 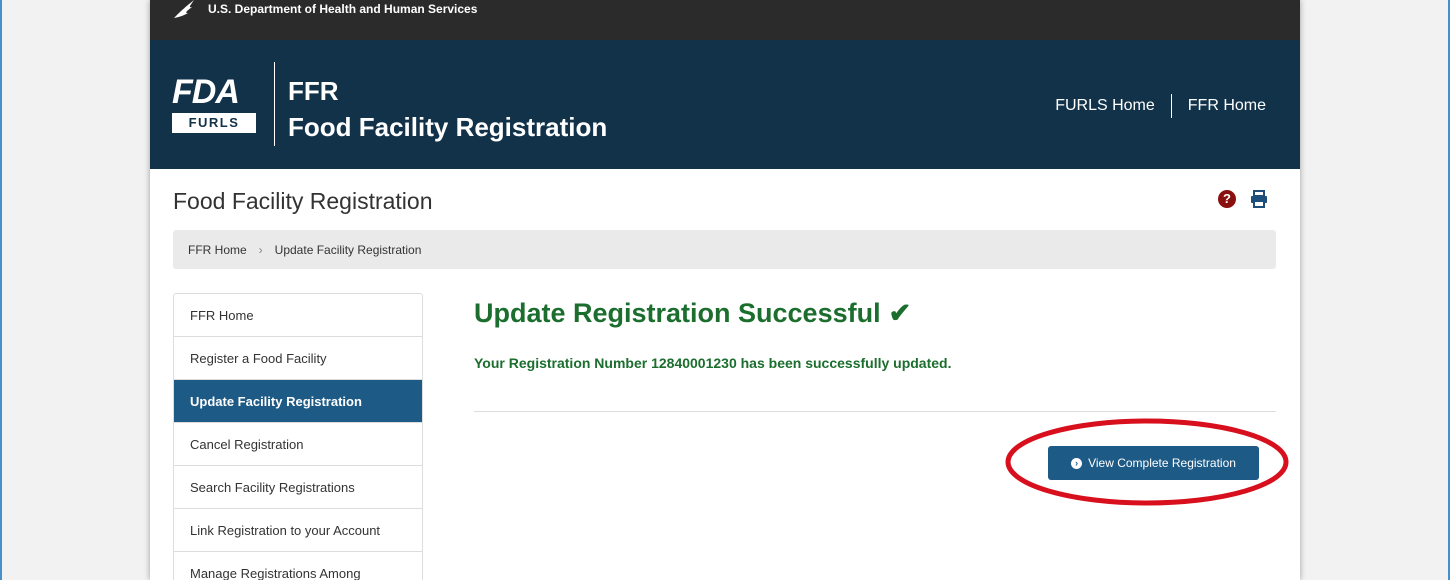 I want to click on sidebar-item-update-registration: Update Facility Registration, so click(x=298, y=401).